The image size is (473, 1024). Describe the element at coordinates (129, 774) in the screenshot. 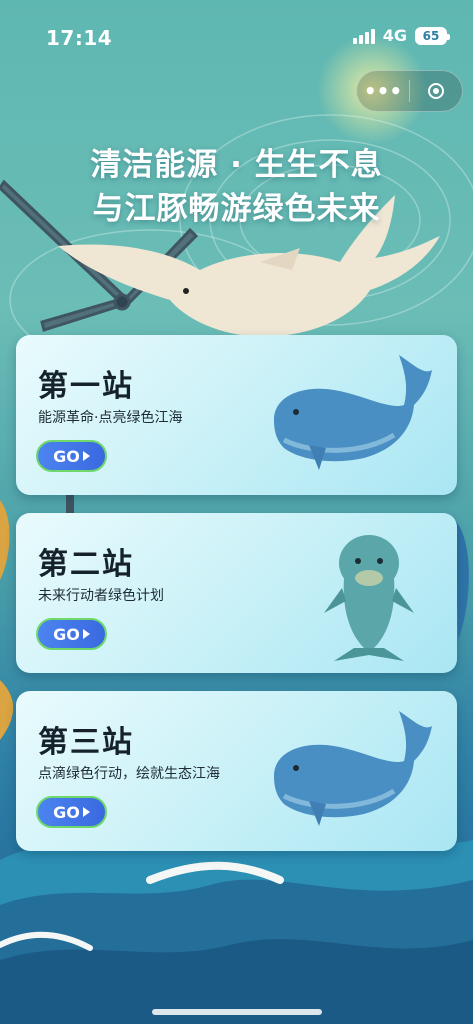

I see `station-subtitle: 点滴绿色行动，绘就生态江海` at that location.